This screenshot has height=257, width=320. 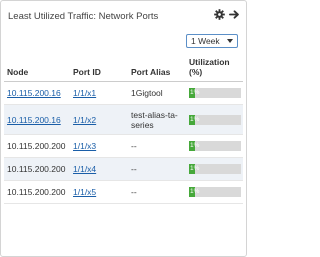 I want to click on arrow-right-icon, so click(x=234, y=14).